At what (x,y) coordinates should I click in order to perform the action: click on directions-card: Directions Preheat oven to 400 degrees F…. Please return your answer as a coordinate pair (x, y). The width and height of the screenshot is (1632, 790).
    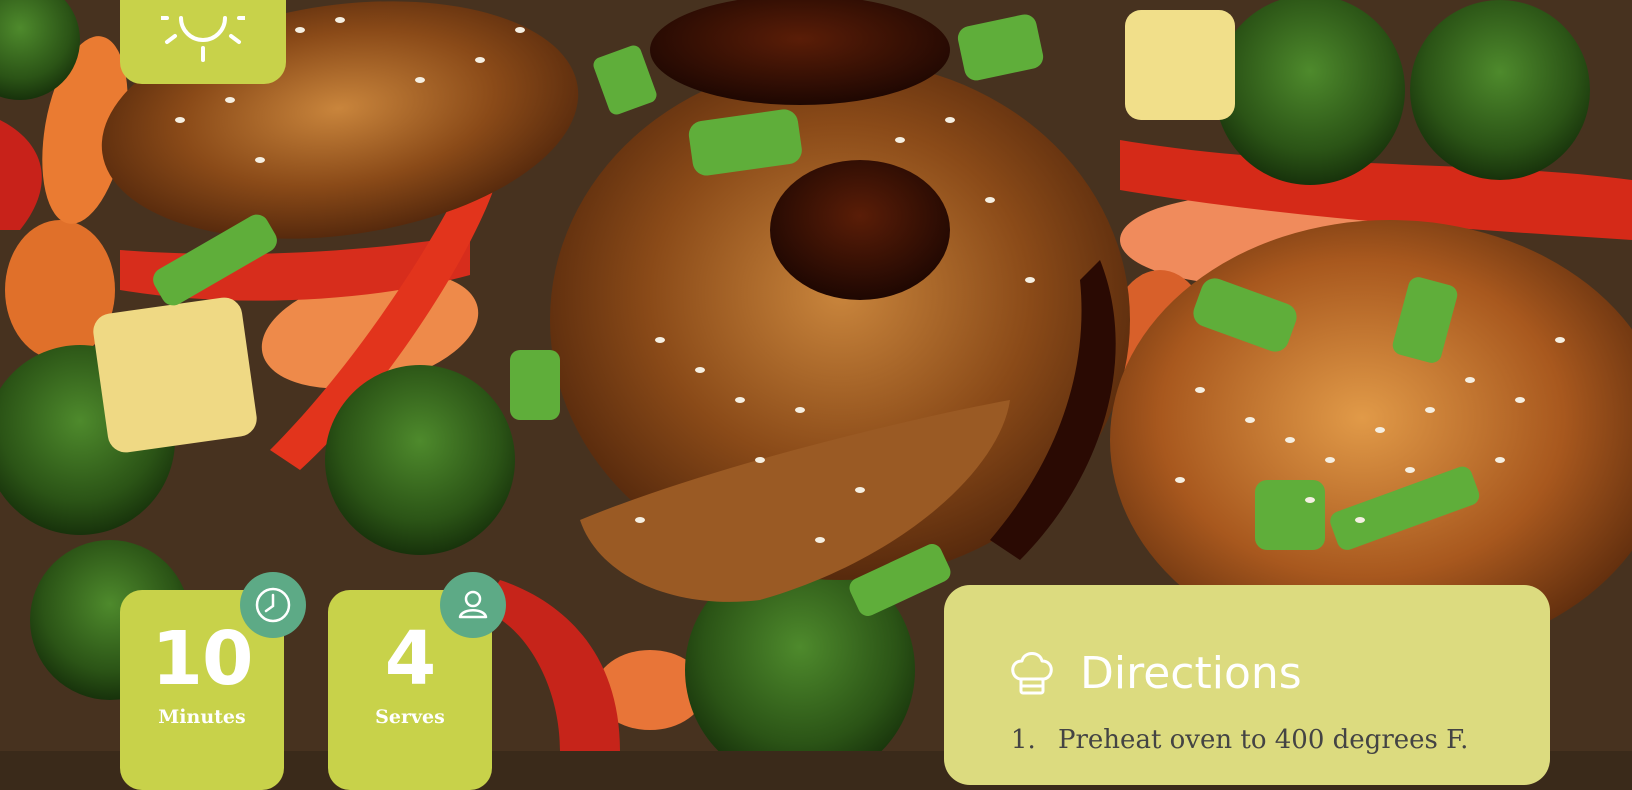
    Looking at the image, I should click on (1247, 685).